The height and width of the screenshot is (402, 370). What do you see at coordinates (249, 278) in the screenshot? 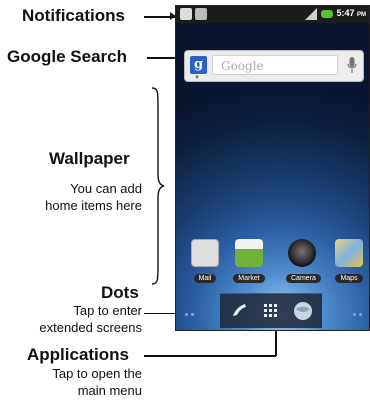
I see `app-label: Market` at bounding box center [249, 278].